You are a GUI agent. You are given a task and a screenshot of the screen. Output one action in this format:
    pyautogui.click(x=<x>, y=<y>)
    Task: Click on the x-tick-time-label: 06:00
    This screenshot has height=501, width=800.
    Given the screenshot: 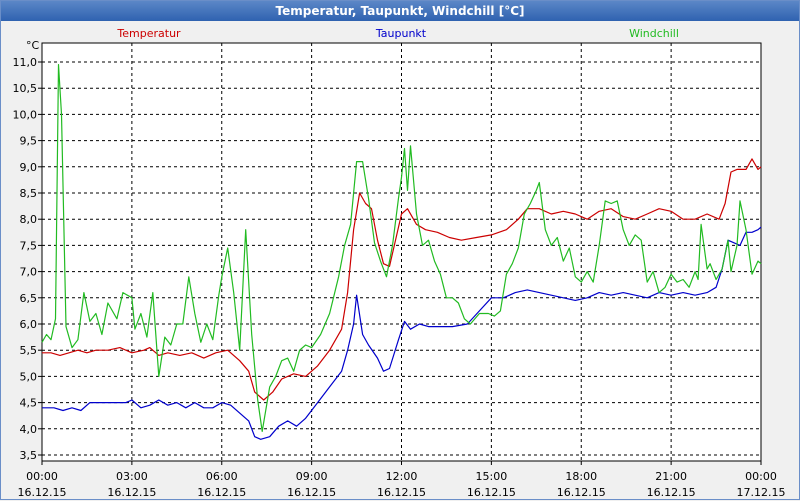 What is the action you would take?
    pyautogui.click(x=222, y=476)
    